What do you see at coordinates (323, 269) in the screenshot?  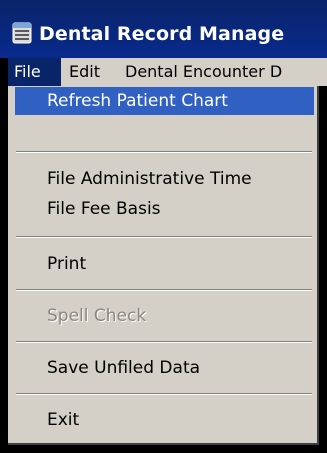 I see `window-edge` at bounding box center [323, 269].